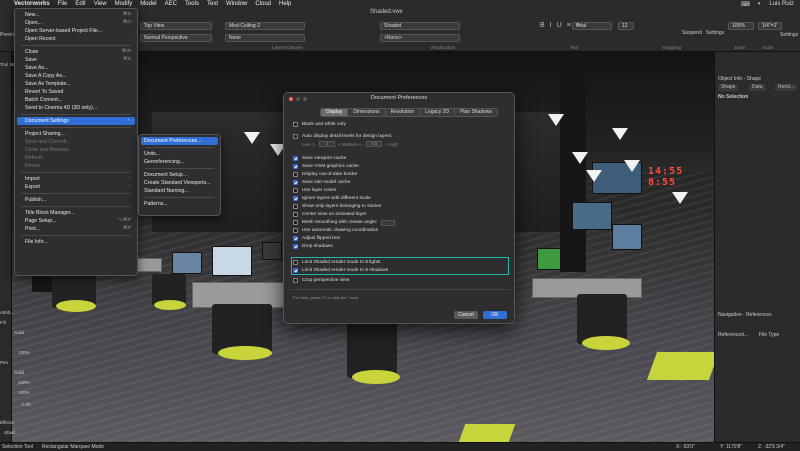 The height and width of the screenshot is (451, 800). What do you see at coordinates (321, 182) in the screenshot?
I see `option-save-site-model-cache: Save site model cache` at bounding box center [321, 182].